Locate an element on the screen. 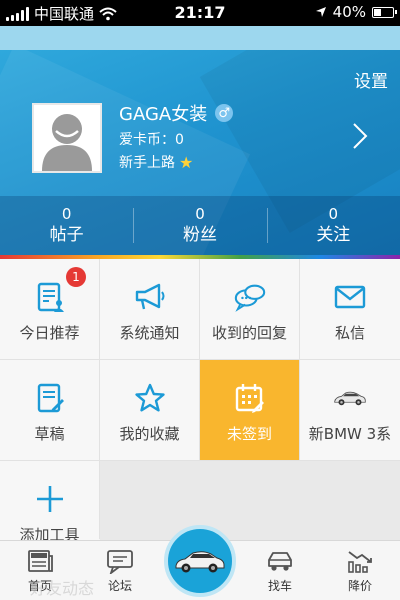  grid-item-drafts: 草稿 is located at coordinates (49, 410).